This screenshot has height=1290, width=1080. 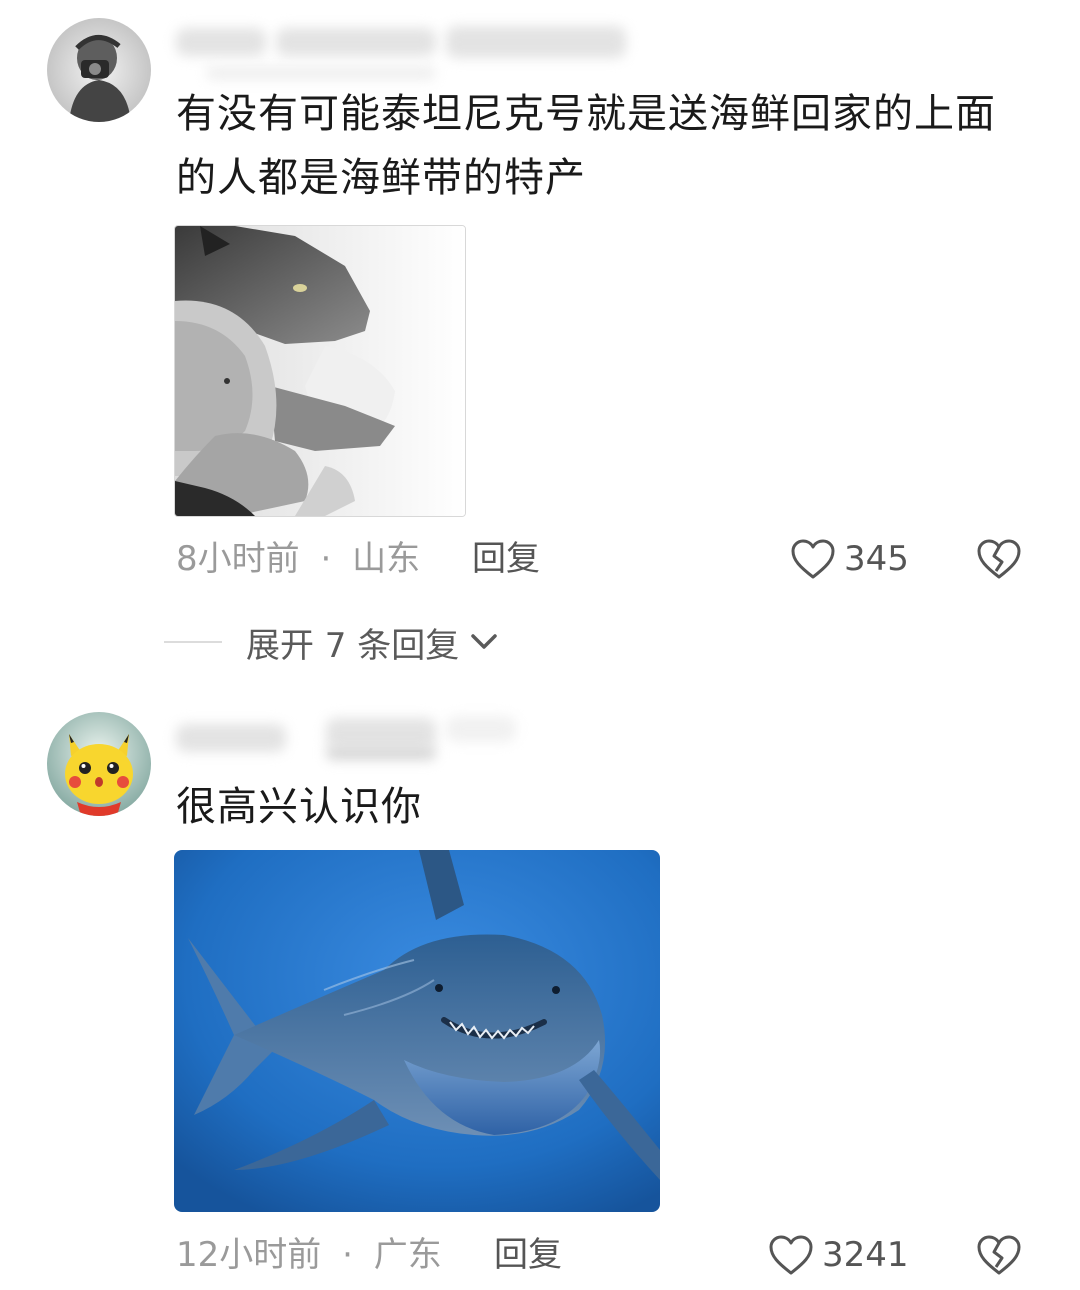 I want to click on like-button: 3241, so click(x=838, y=1255).